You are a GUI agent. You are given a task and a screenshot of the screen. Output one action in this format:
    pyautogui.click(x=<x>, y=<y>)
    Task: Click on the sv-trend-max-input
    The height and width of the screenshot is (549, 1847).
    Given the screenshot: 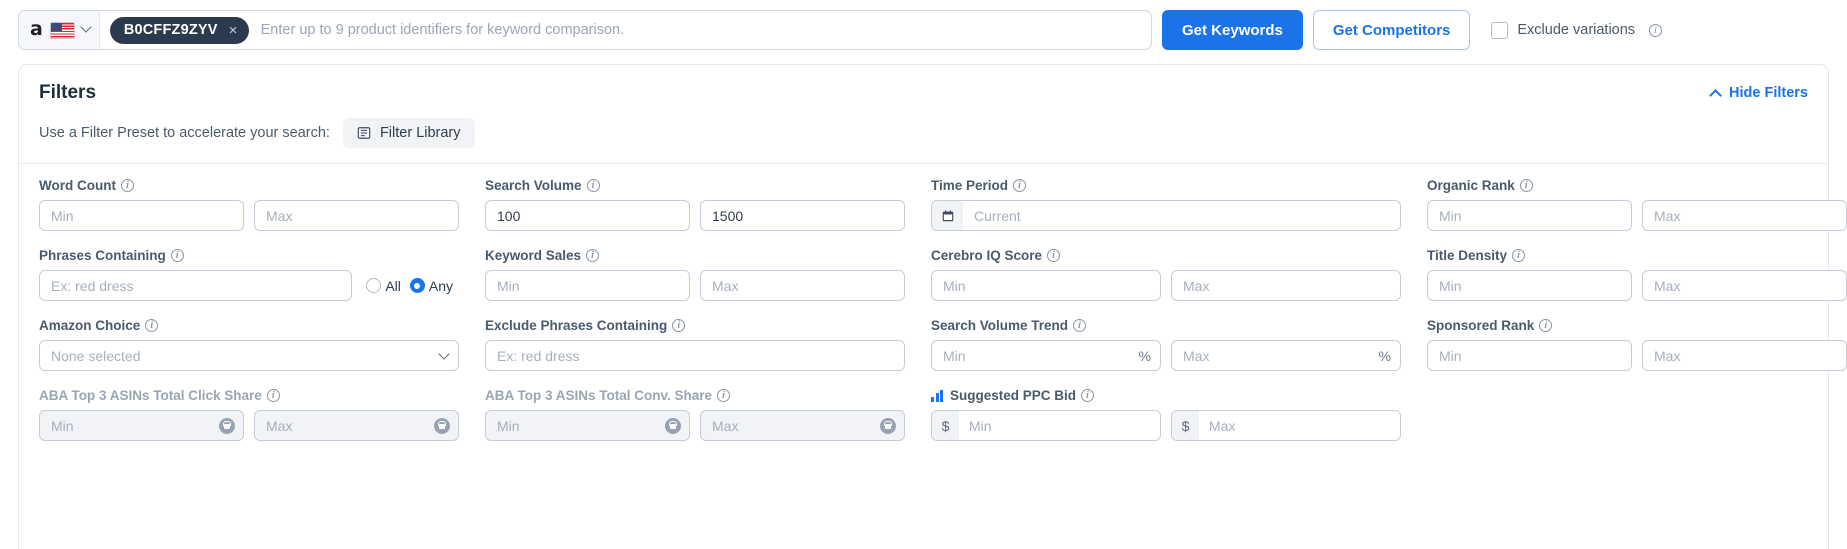 What is the action you would take?
    pyautogui.click(x=1286, y=355)
    